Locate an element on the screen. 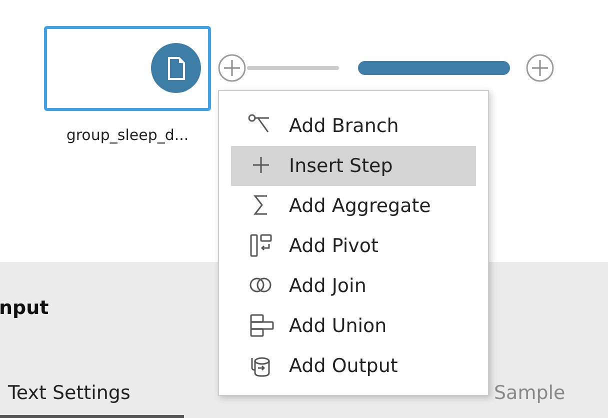 The height and width of the screenshot is (418, 608). step-bar is located at coordinates (434, 68).